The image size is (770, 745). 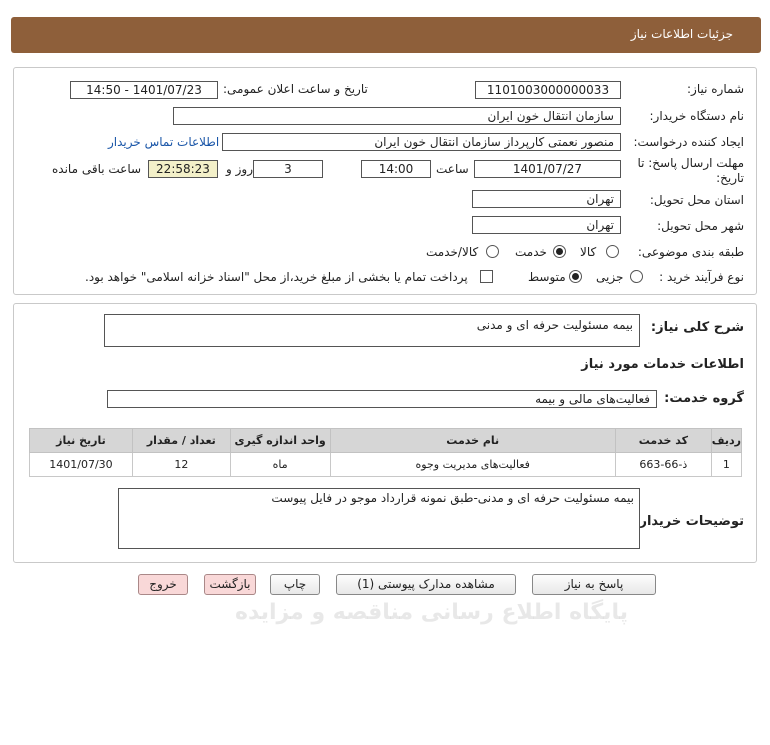 I want to click on process-label: نوع فرآیند خرید :, so click(x=701, y=277).